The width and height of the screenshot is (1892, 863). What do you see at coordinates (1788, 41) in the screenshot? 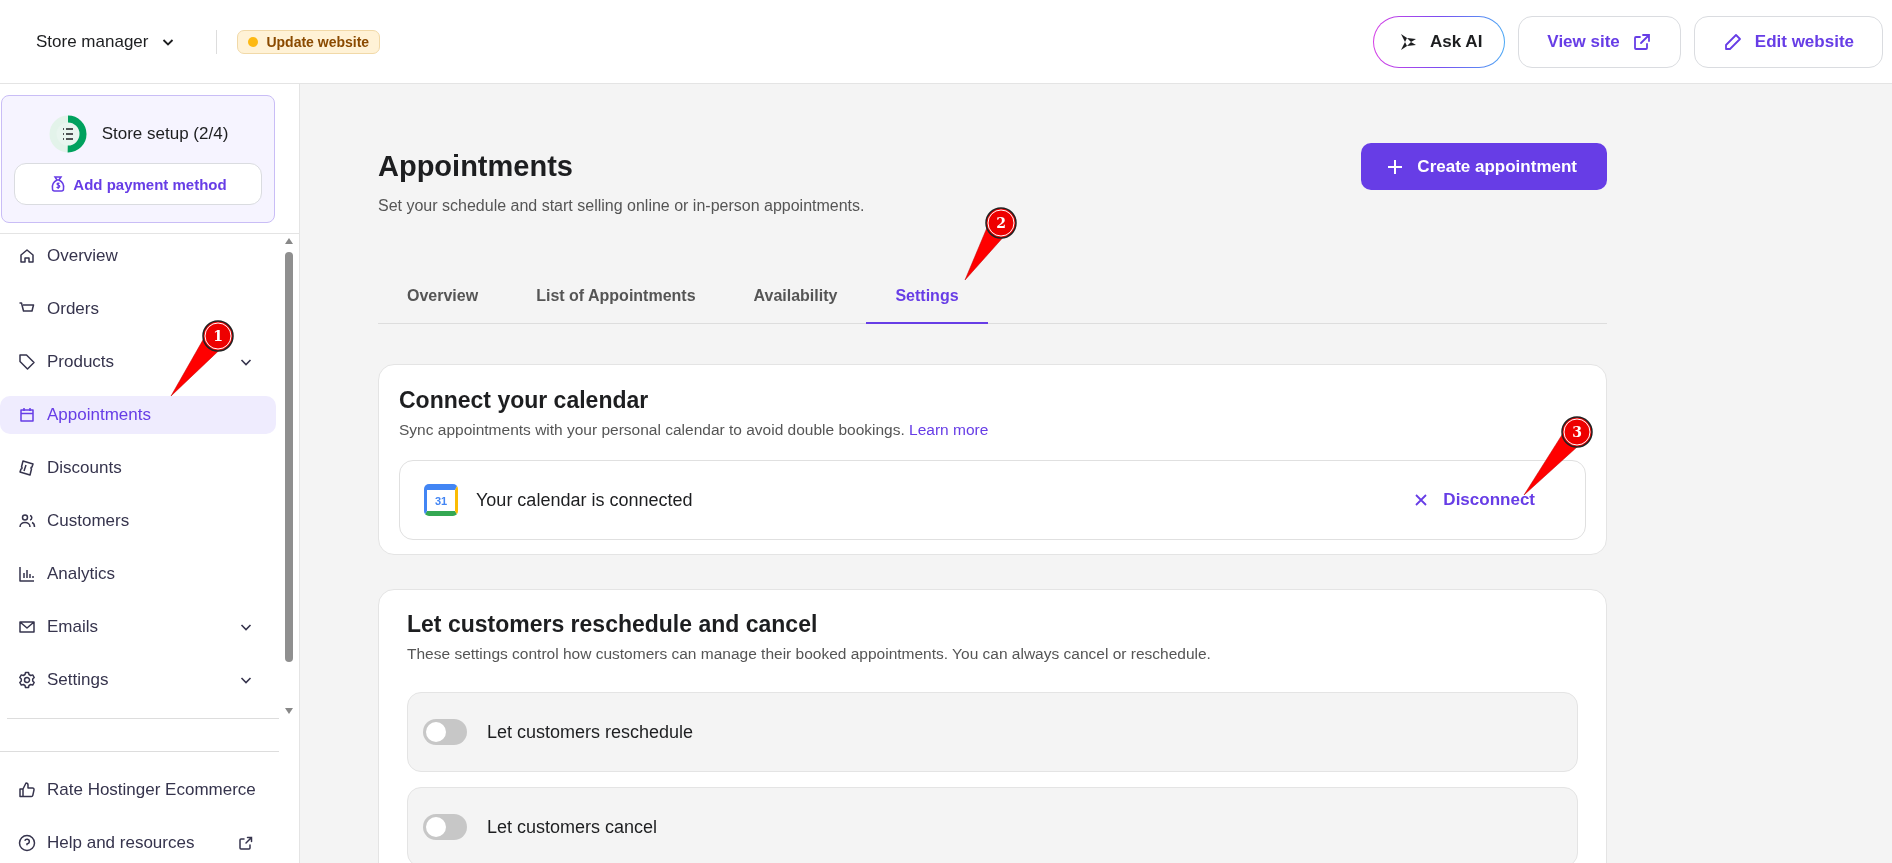
I see `edit-website-button: Edit website` at bounding box center [1788, 41].